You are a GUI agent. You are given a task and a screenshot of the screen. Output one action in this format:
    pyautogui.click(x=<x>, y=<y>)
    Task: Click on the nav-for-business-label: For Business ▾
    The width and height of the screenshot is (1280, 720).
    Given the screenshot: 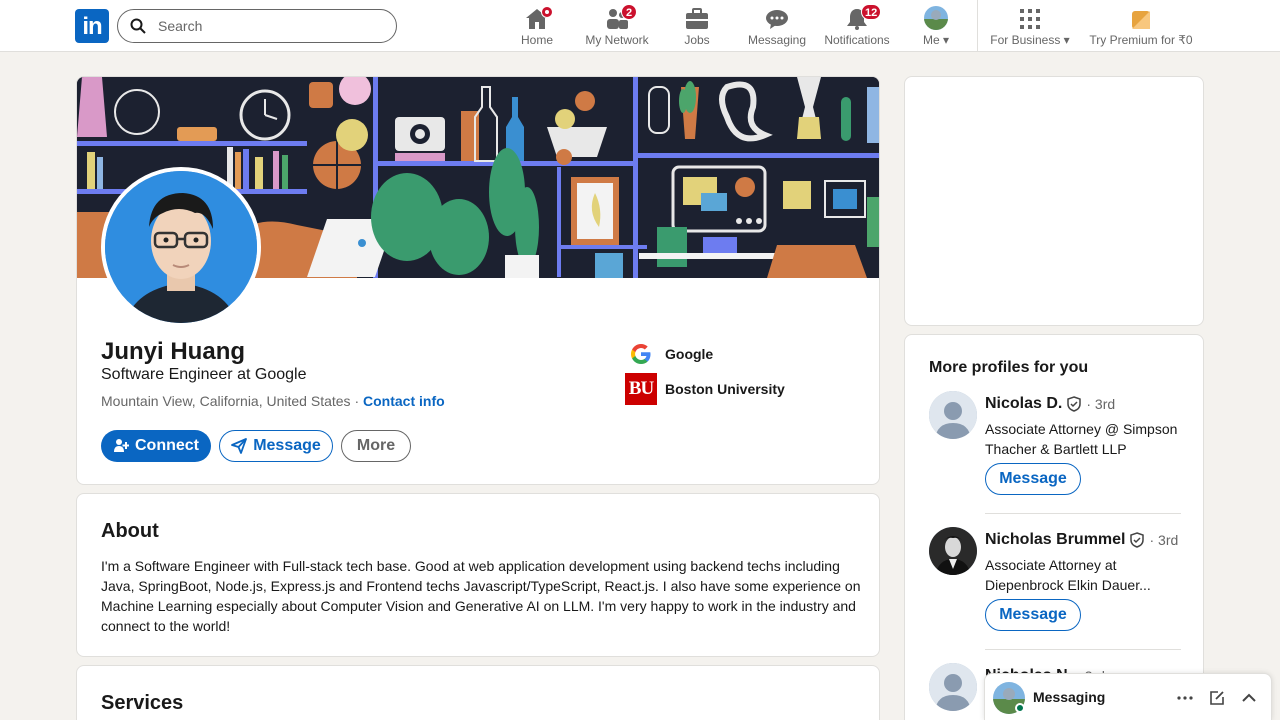 What is the action you would take?
    pyautogui.click(x=1030, y=40)
    